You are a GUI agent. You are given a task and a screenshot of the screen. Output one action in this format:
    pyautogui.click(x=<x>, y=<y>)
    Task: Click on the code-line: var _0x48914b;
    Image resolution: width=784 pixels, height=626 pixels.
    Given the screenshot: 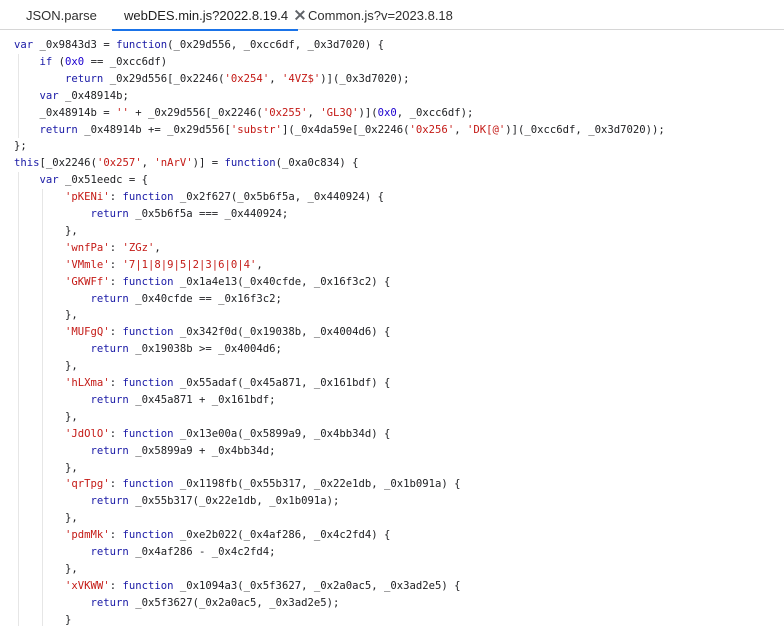 What is the action you would take?
    pyautogui.click(x=84, y=95)
    